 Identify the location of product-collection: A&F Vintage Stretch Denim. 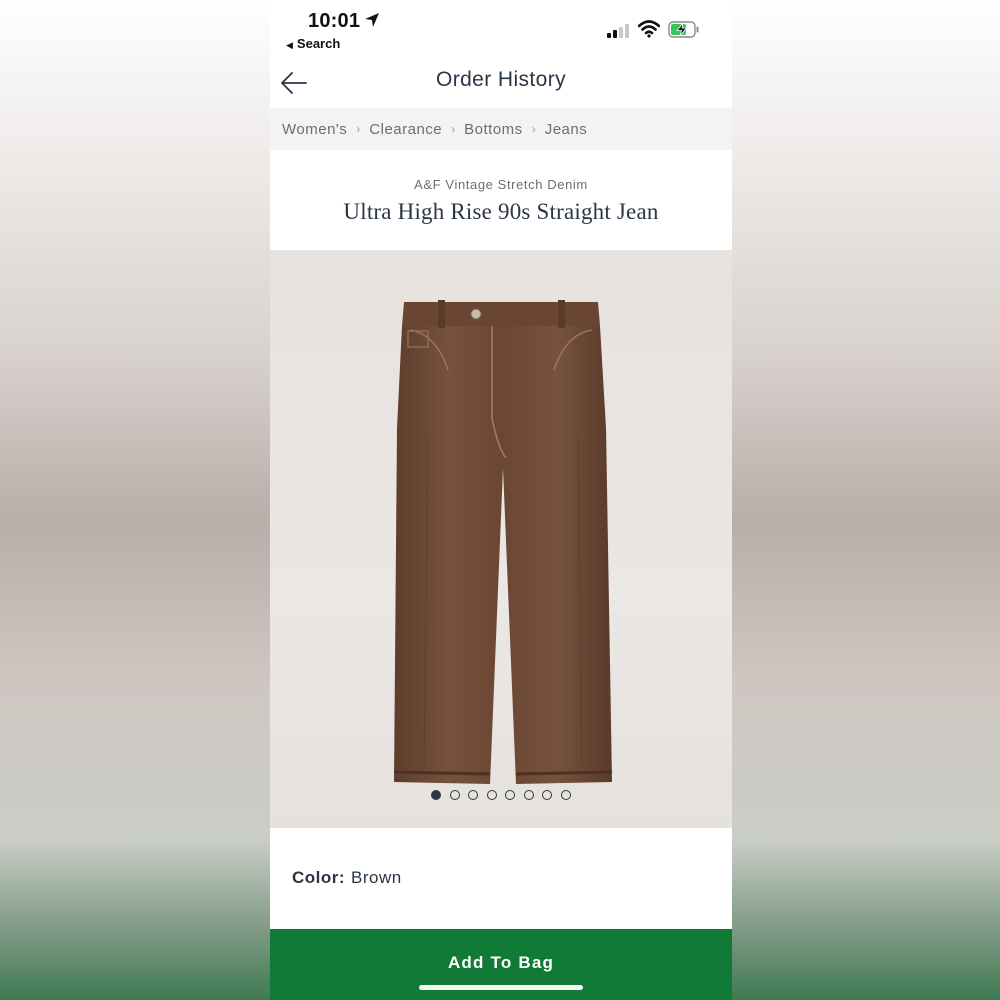
(501, 184).